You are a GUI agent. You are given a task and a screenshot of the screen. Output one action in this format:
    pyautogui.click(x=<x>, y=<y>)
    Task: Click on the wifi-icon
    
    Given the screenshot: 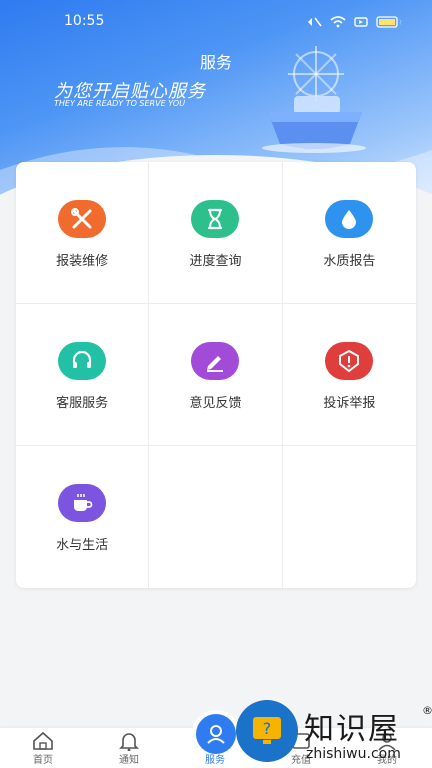 What is the action you would take?
    pyautogui.click(x=338, y=22)
    